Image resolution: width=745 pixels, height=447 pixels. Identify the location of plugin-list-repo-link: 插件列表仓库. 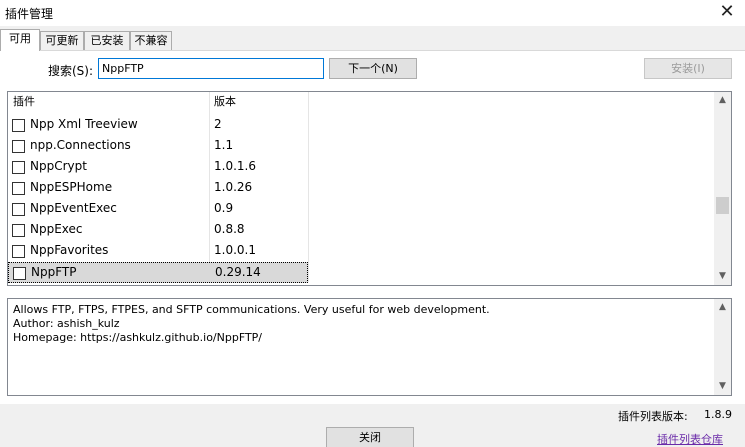
(690, 439).